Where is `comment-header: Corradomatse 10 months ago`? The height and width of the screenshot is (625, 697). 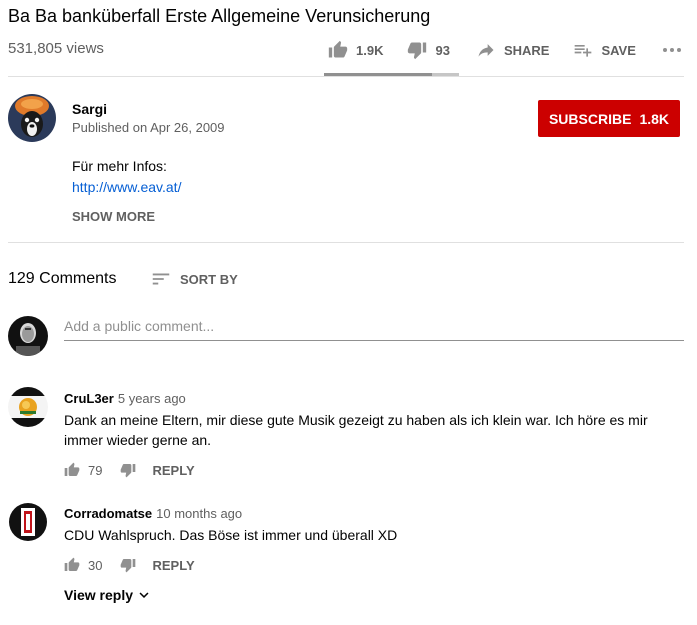
comment-header: Corradomatse 10 months ago is located at coordinates (153, 514).